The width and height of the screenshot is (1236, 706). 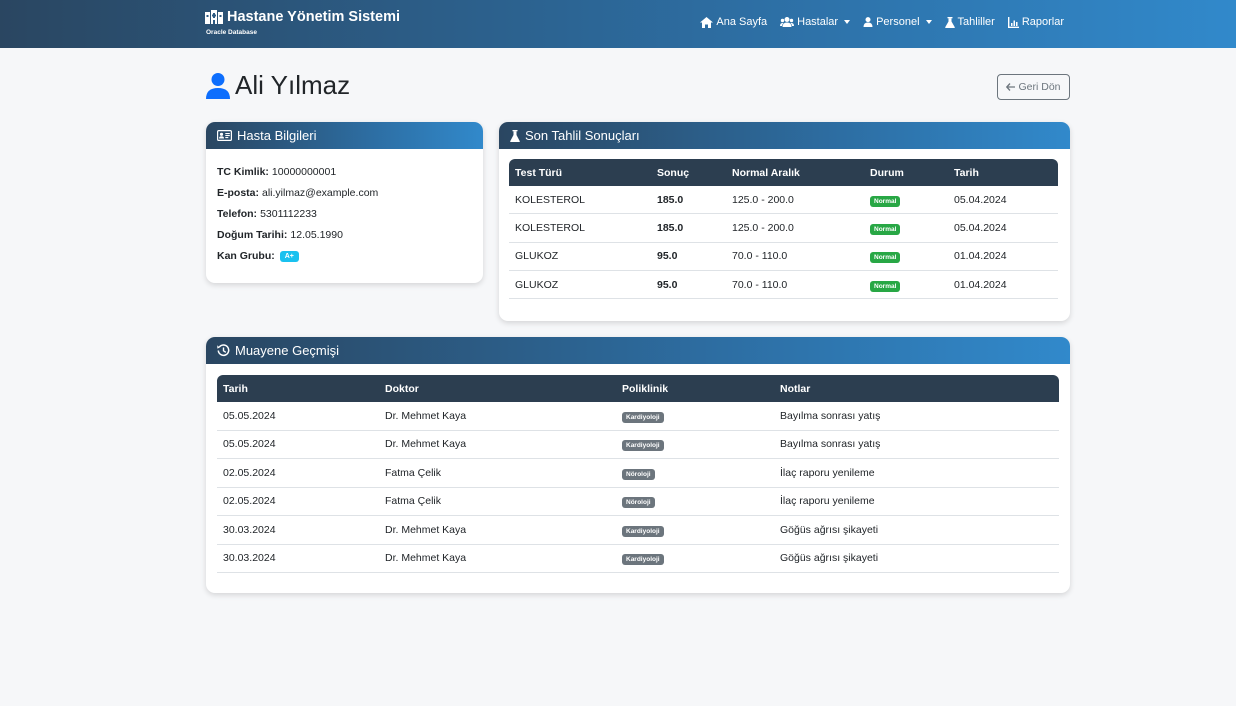 I want to click on column-header: Notlar, so click(x=916, y=388).